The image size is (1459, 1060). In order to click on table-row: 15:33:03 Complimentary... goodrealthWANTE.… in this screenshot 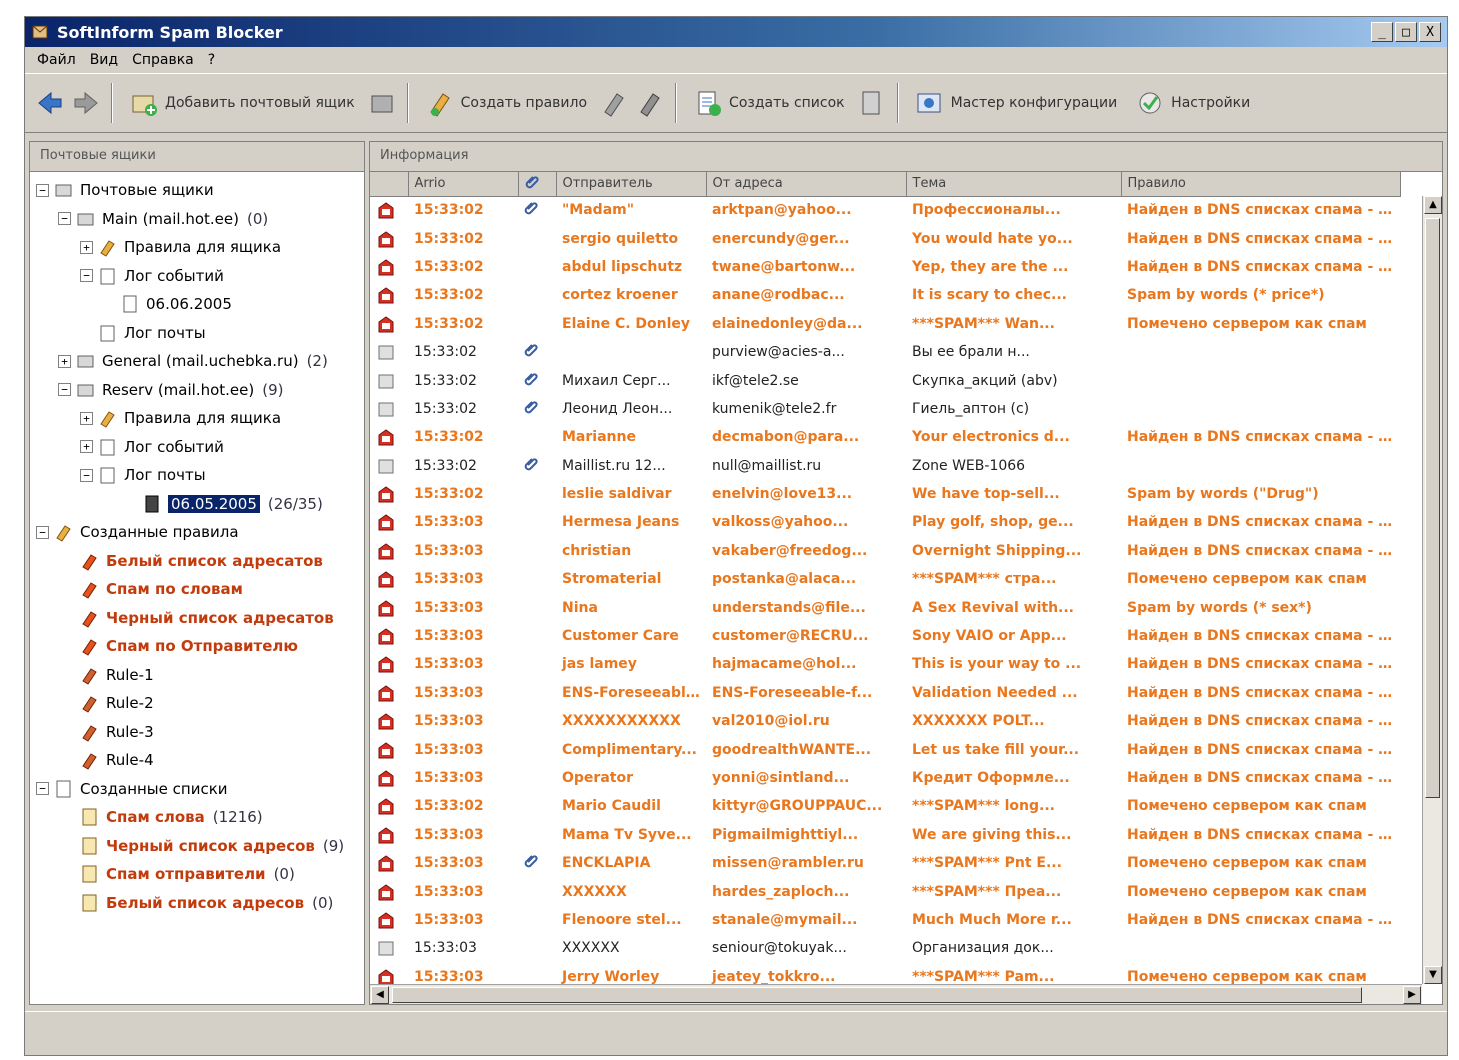, I will do `click(885, 749)`.